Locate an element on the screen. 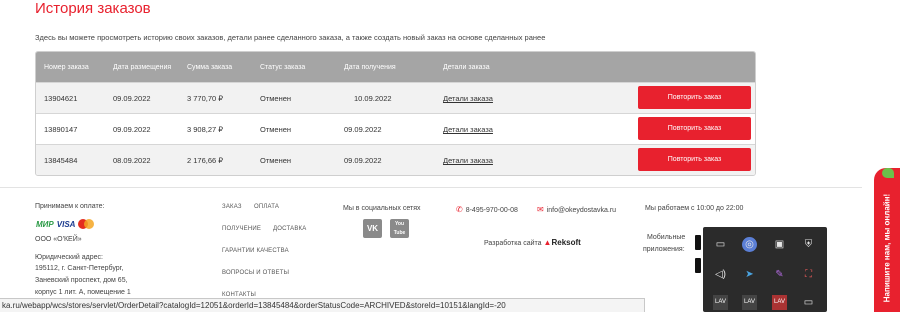  email-contact: ✉ info@okeydostavka.ru is located at coordinates (576, 209).